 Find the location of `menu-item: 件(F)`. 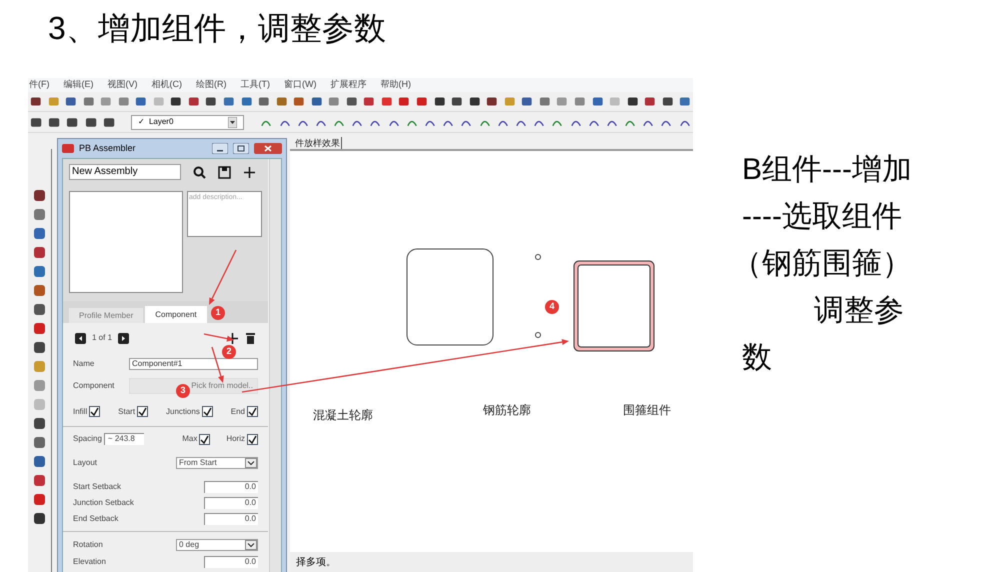

menu-item: 件(F) is located at coordinates (39, 85).